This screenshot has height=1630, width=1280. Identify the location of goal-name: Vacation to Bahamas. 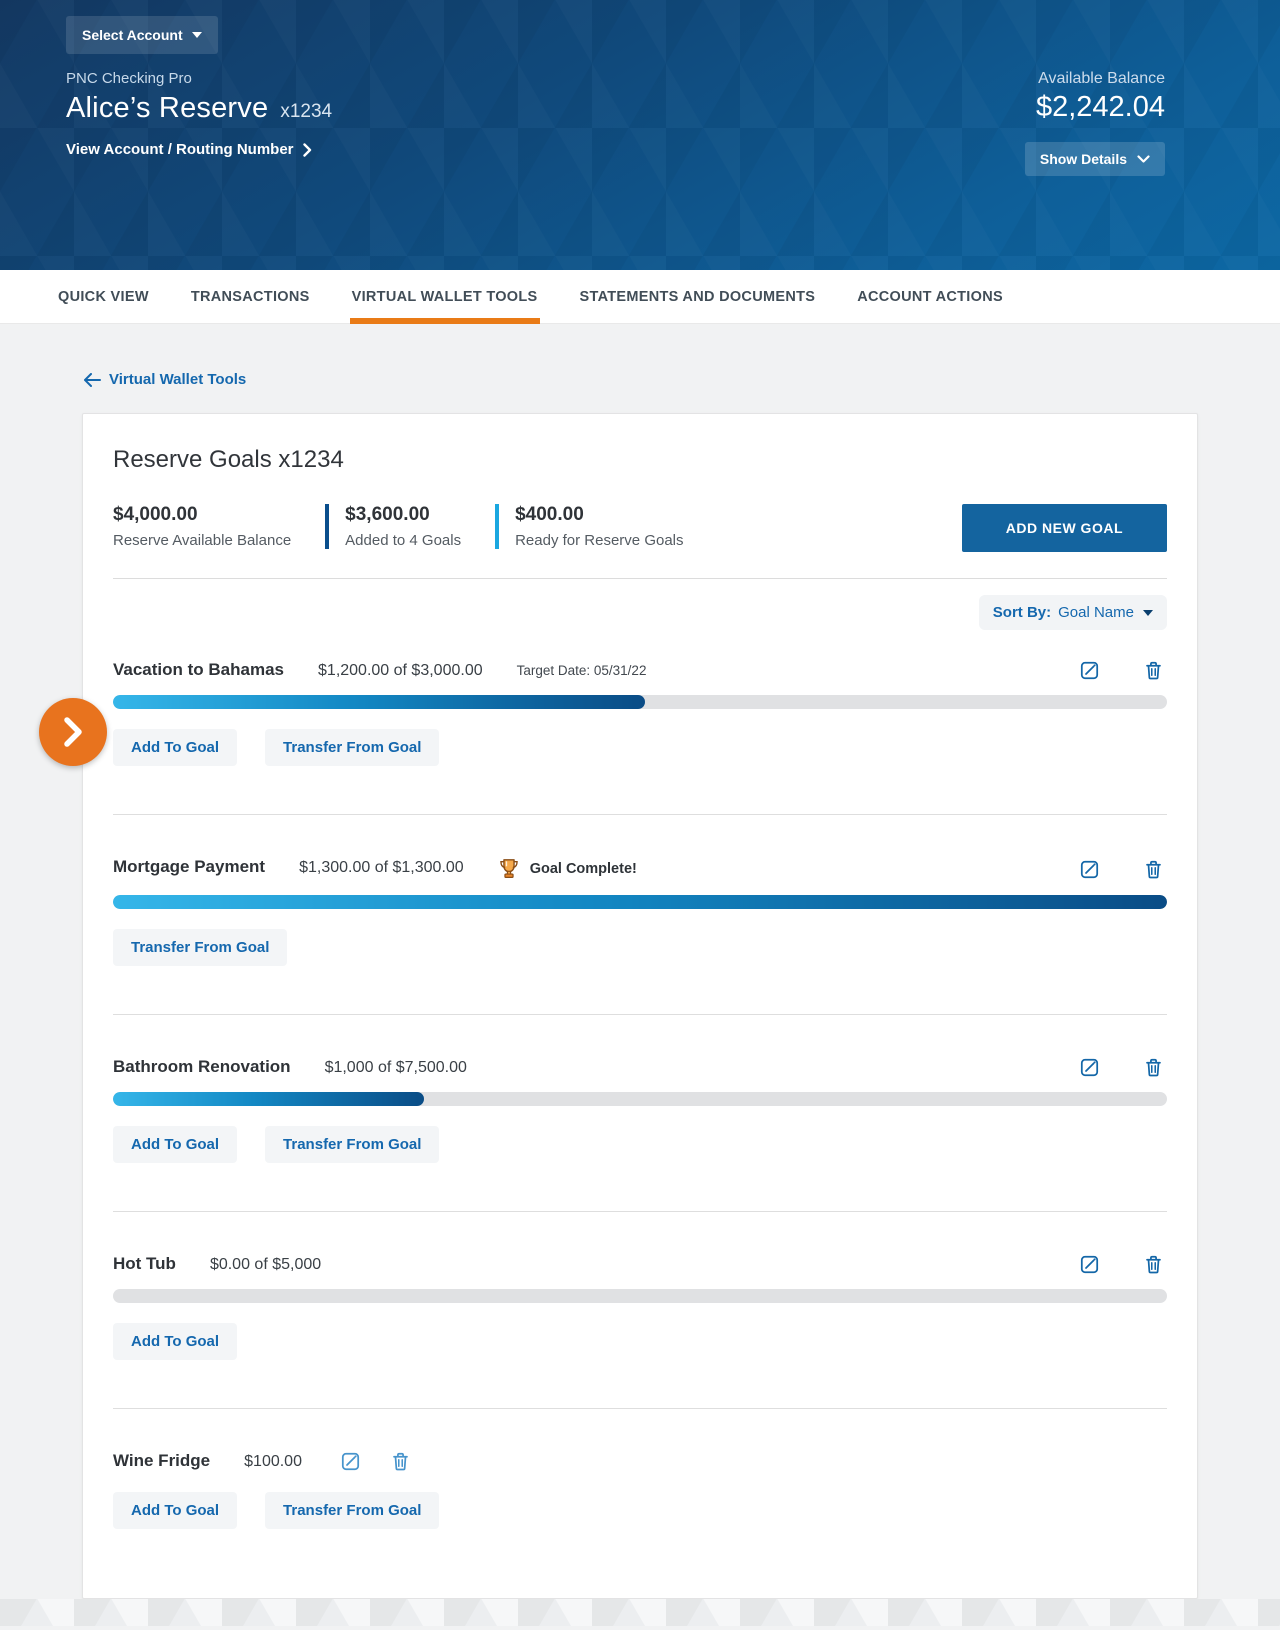
(199, 669).